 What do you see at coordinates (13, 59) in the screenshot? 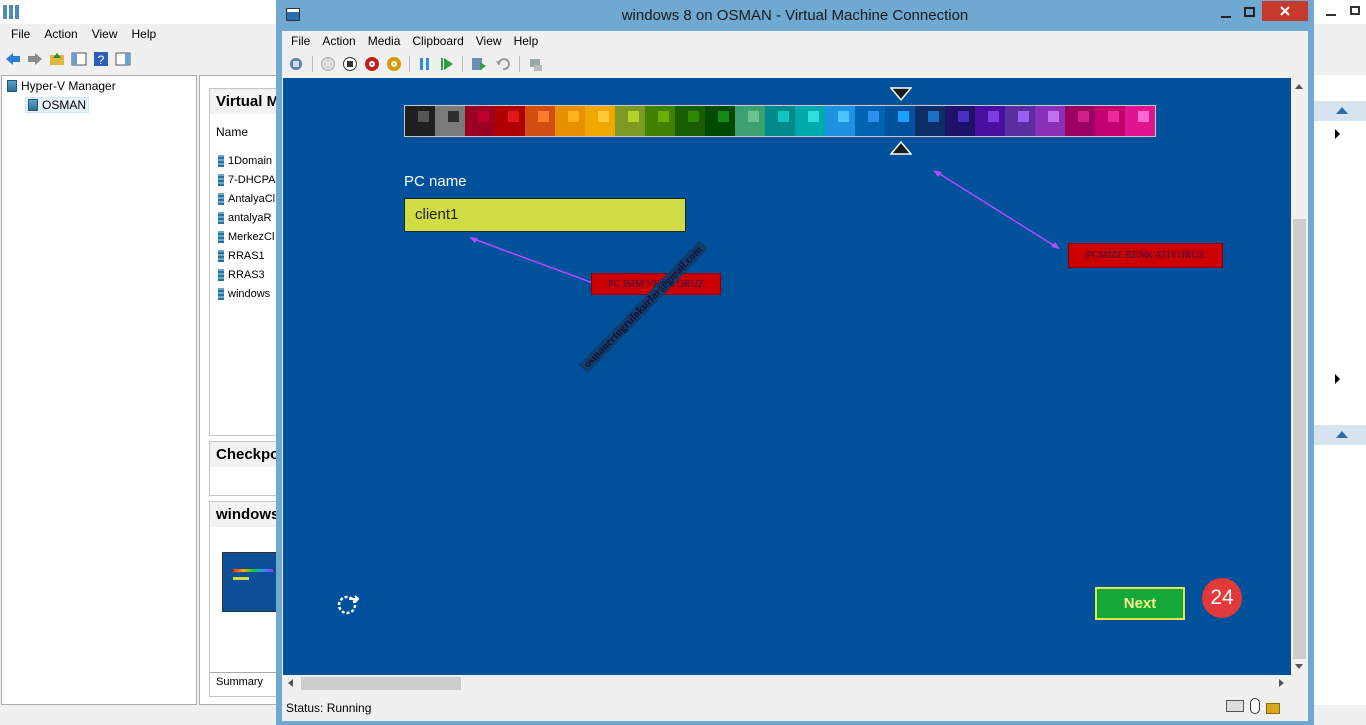
I see `back-arrow-icon` at bounding box center [13, 59].